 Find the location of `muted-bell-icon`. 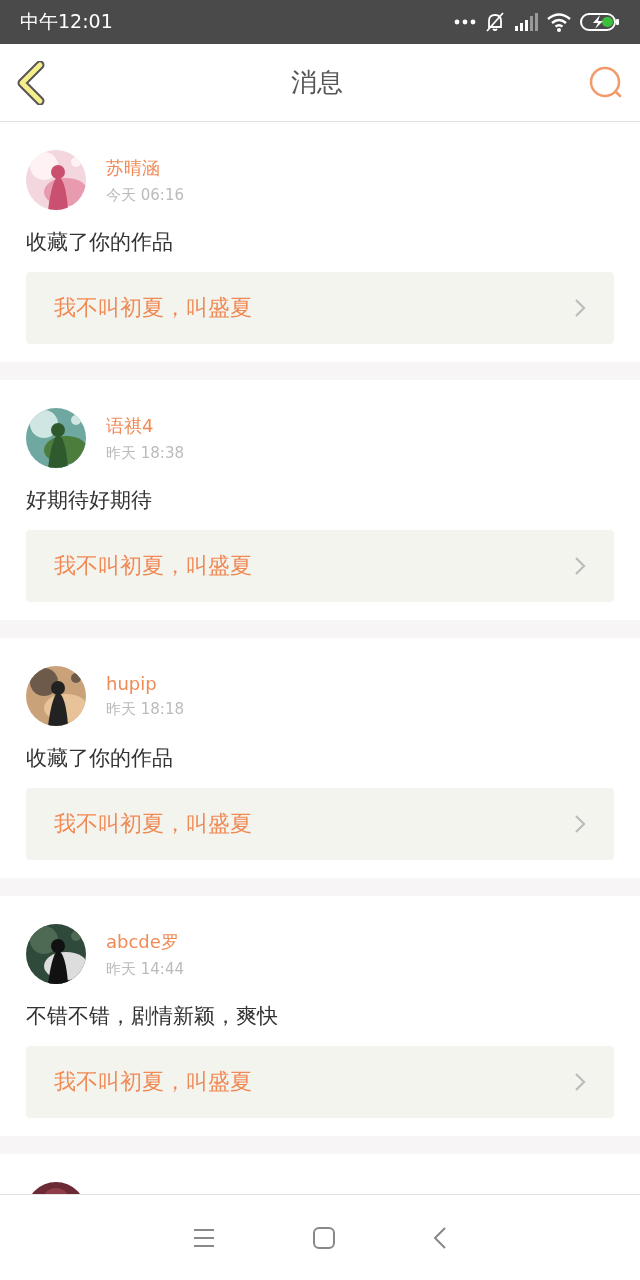

muted-bell-icon is located at coordinates (495, 22).